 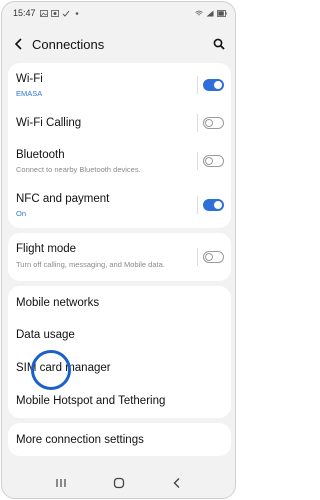 I want to click on mobile-networks-label: Mobile networks, so click(x=58, y=303).